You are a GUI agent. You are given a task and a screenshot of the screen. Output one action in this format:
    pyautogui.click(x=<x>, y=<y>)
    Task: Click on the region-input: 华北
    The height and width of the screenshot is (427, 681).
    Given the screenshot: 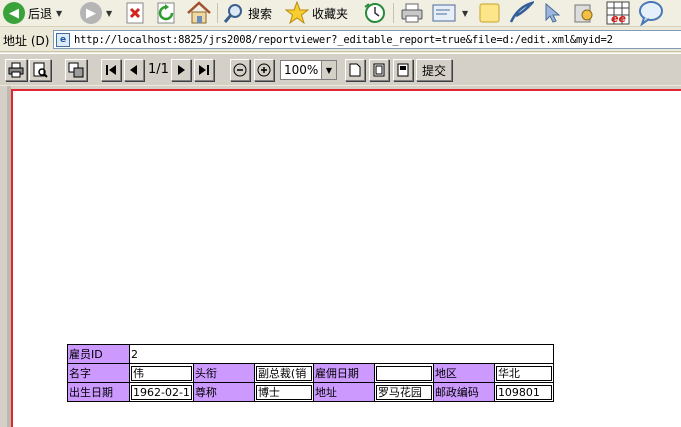 What is the action you would take?
    pyautogui.click(x=523, y=373)
    